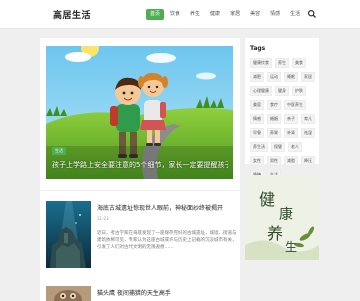  What do you see at coordinates (291, 119) in the screenshot?
I see `tag-link: 亲子` at bounding box center [291, 119].